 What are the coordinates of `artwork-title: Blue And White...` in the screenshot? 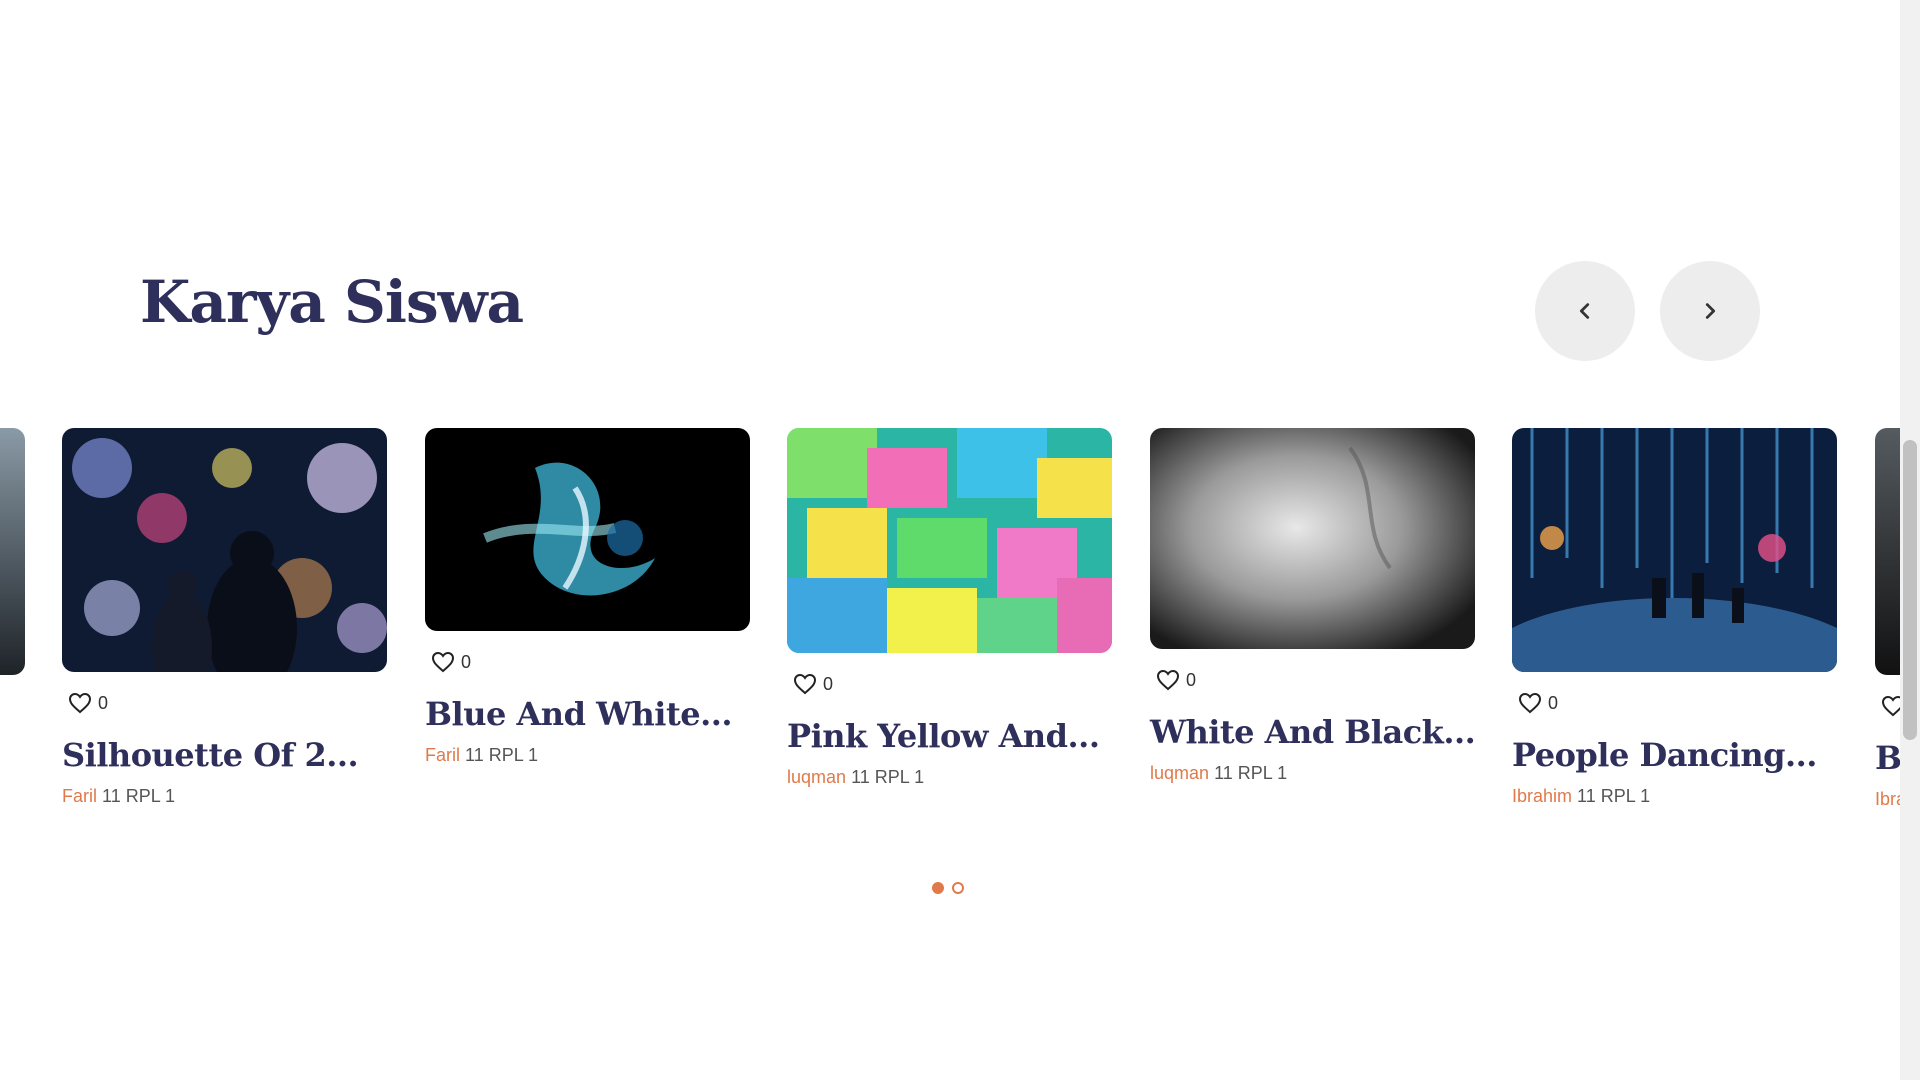 It's located at (587, 714).